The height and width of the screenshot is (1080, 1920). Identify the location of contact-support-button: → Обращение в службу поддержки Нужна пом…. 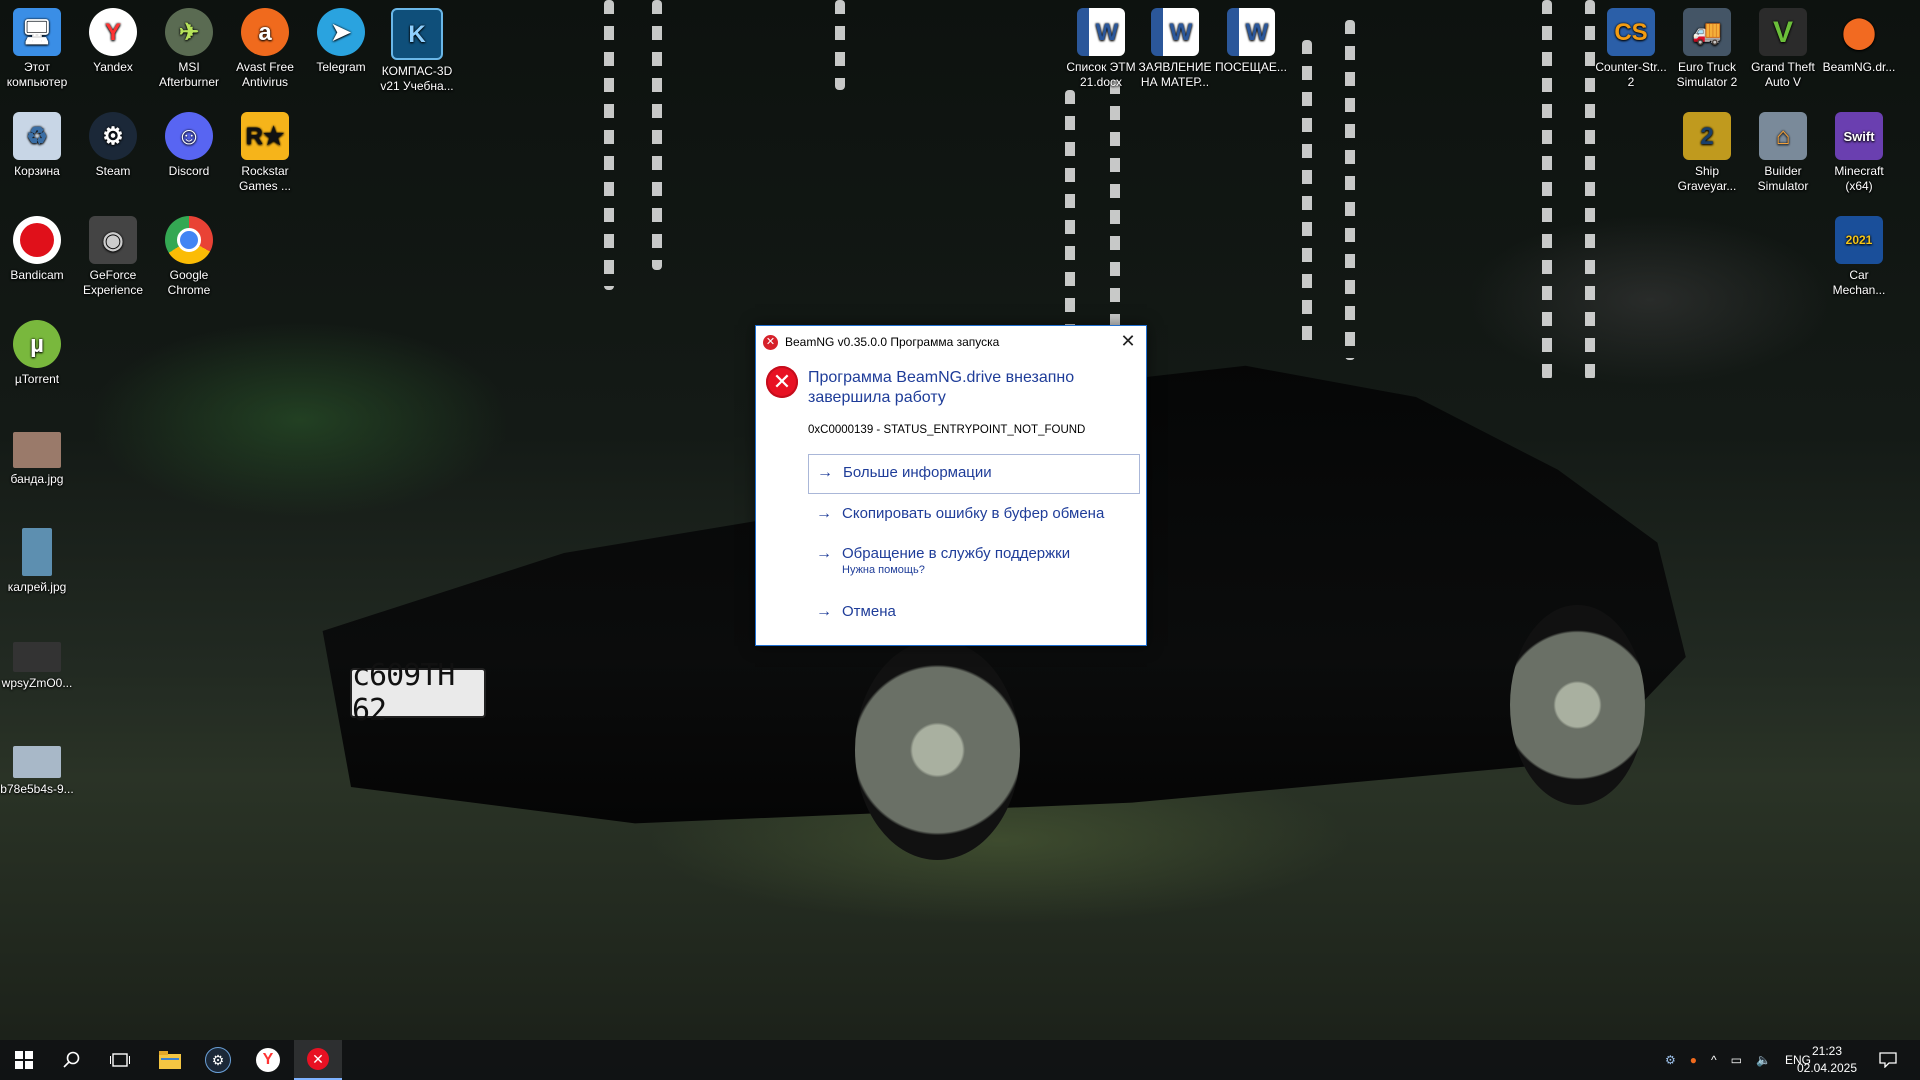
(973, 558).